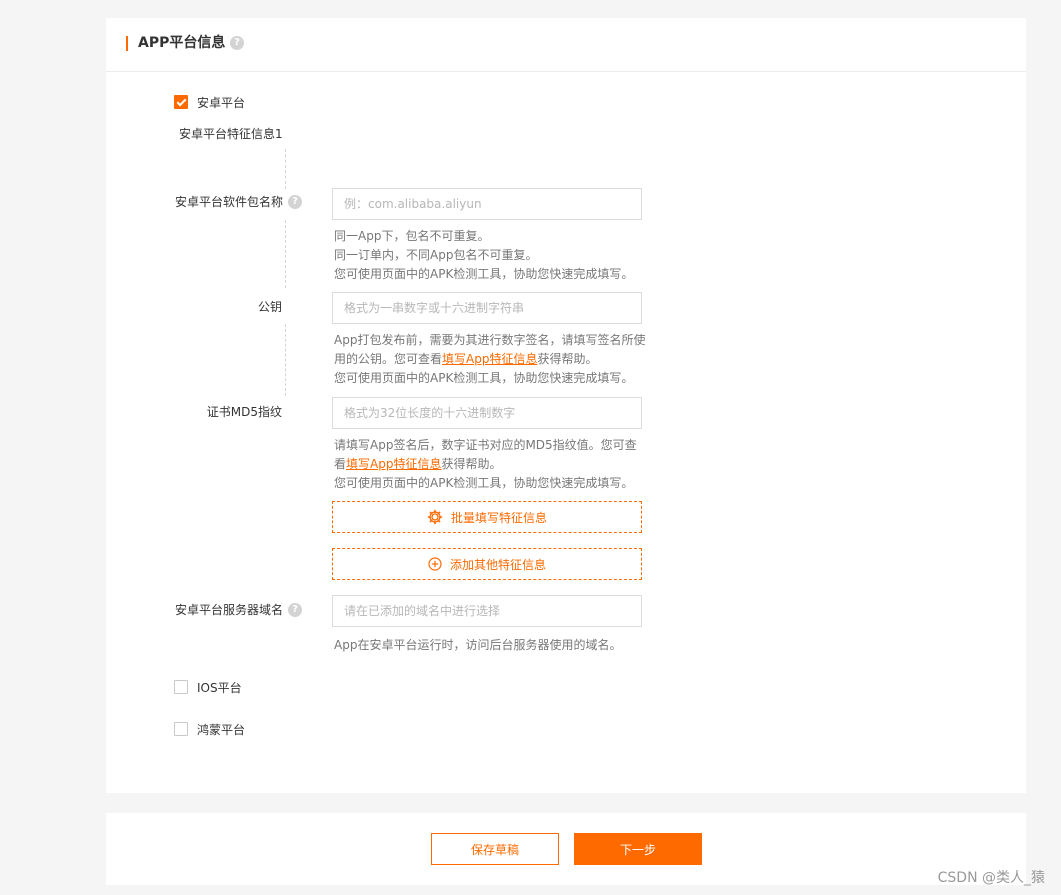 The width and height of the screenshot is (1061, 895). I want to click on md5-input, so click(487, 413).